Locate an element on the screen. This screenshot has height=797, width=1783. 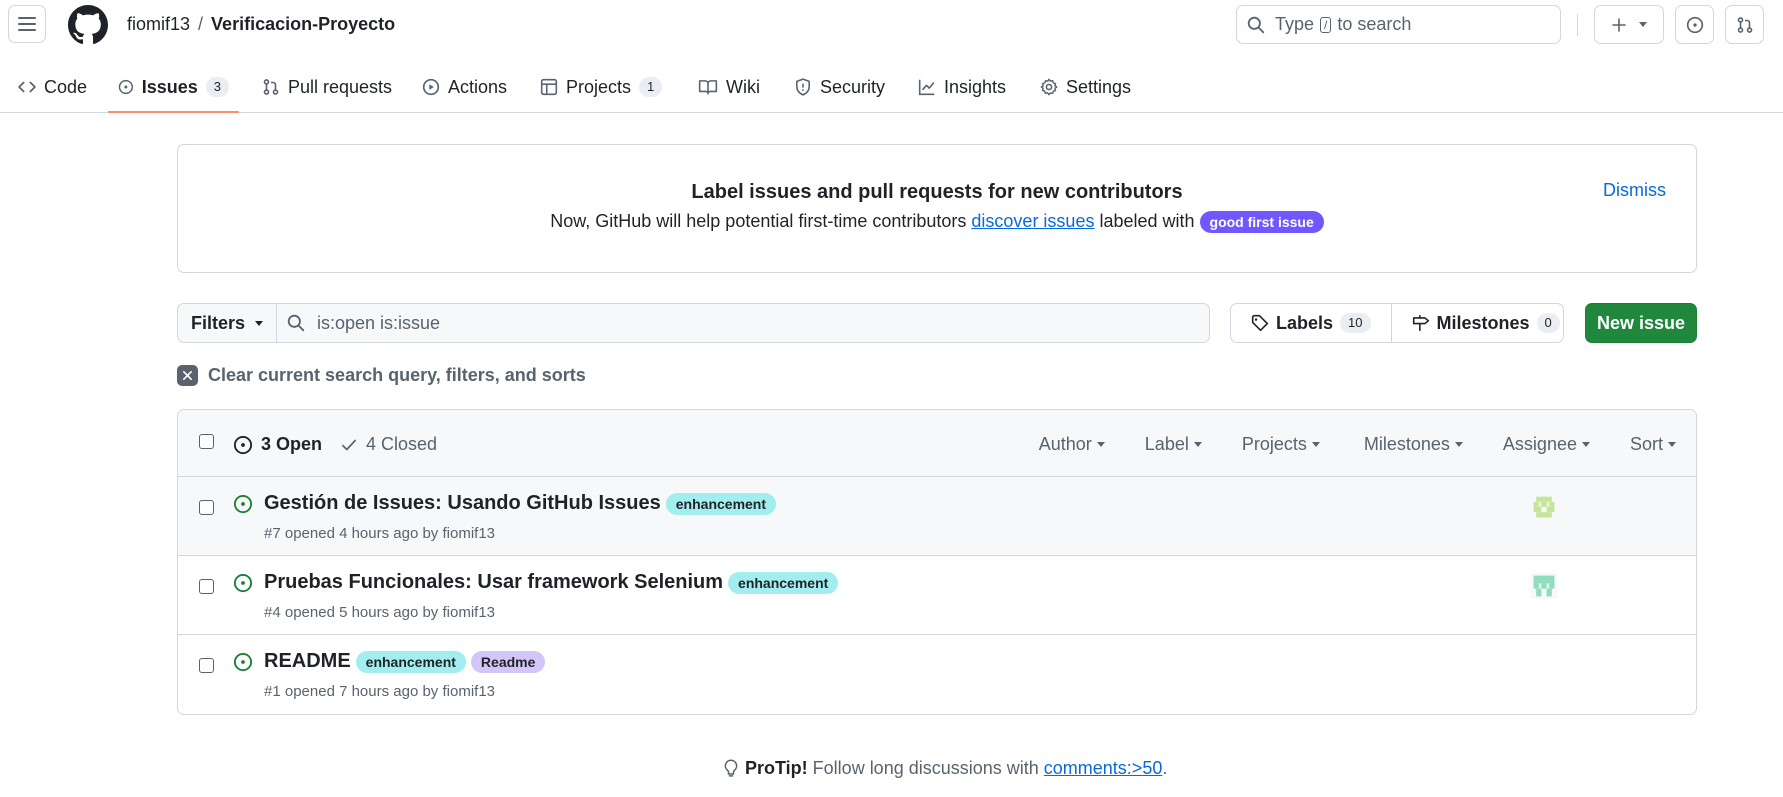
tab-label: Settings is located at coordinates (1099, 86).